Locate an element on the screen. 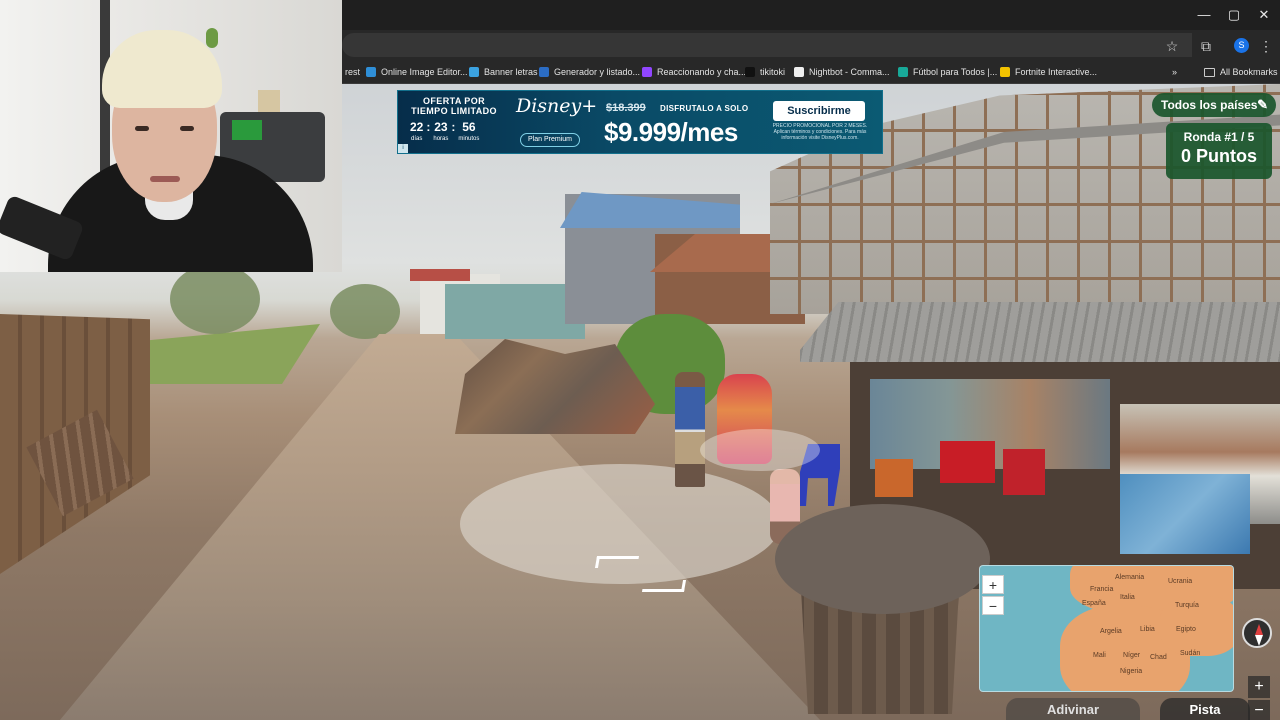 This screenshot has height=720, width=1280. webcam-overlay is located at coordinates (171, 136).